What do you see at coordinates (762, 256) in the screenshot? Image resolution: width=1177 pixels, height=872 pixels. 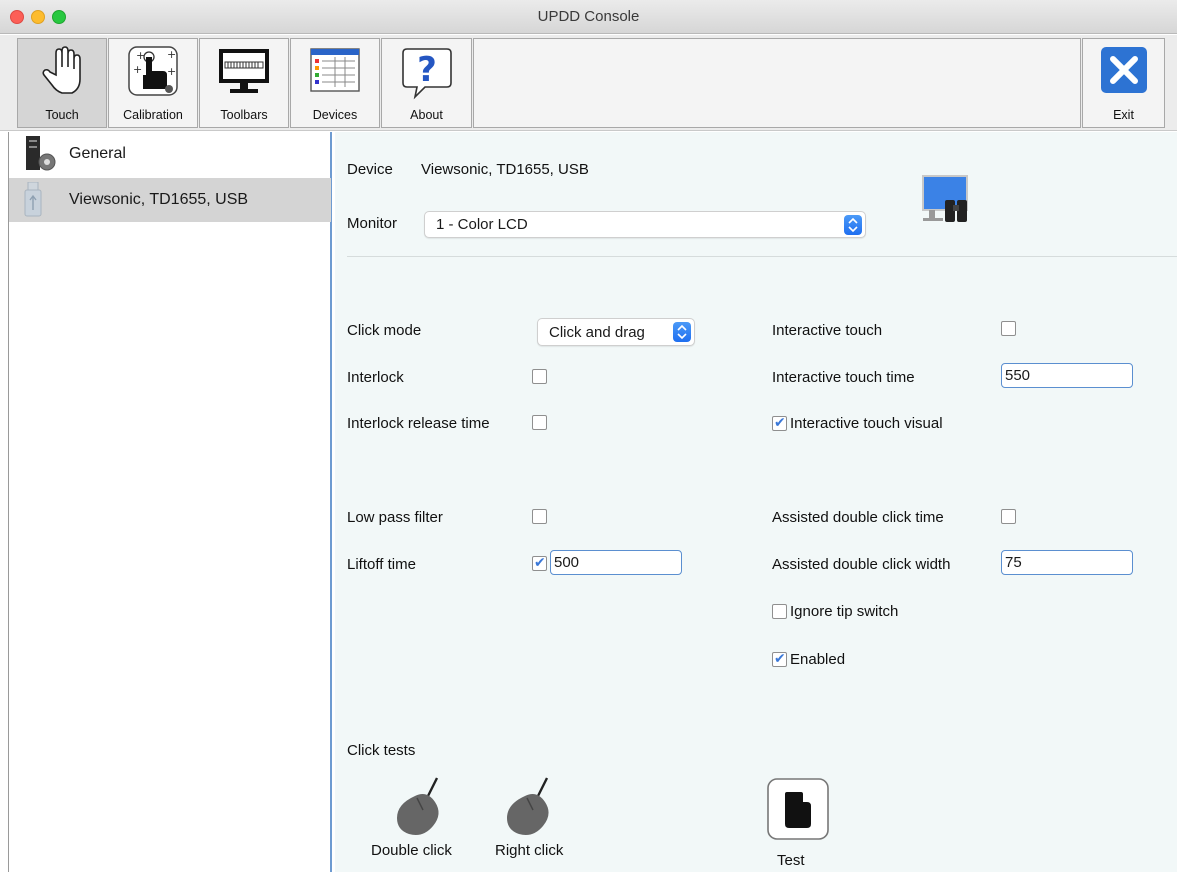 I see `section-divider` at bounding box center [762, 256].